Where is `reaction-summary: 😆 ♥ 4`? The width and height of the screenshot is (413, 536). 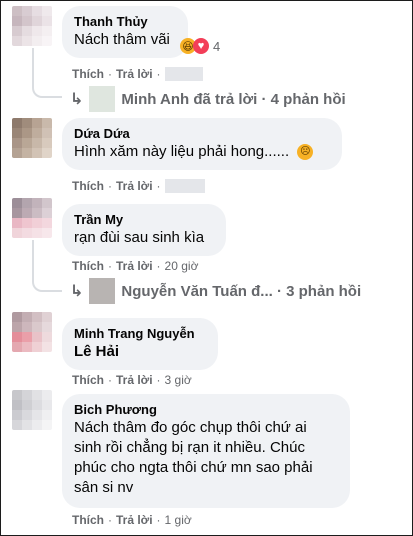
reaction-summary: 😆 ♥ 4 is located at coordinates (200, 46).